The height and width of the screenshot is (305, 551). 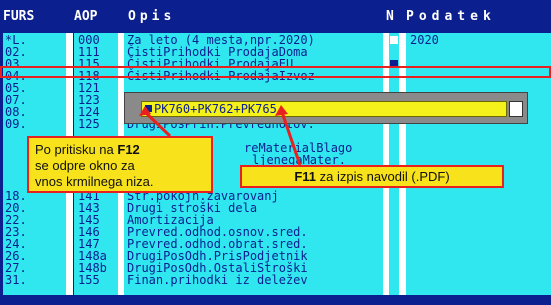 What do you see at coordinates (392, 16) in the screenshot?
I see `header-n: N` at bounding box center [392, 16].